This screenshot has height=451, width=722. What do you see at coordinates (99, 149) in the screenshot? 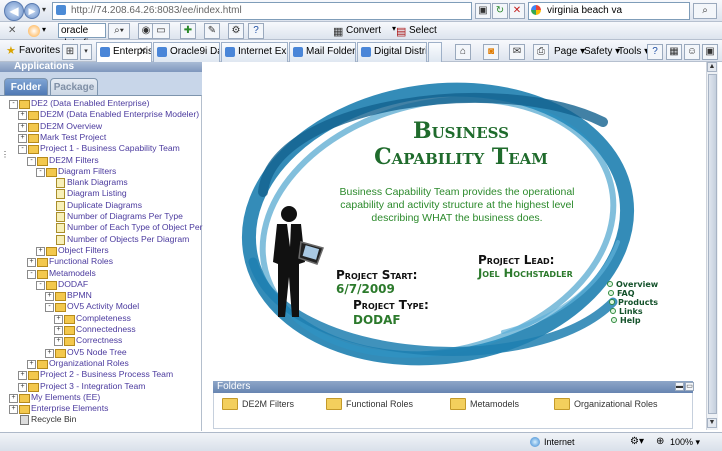
I see `tree-item: - Project 1 - Business Capability Team` at bounding box center [99, 149].